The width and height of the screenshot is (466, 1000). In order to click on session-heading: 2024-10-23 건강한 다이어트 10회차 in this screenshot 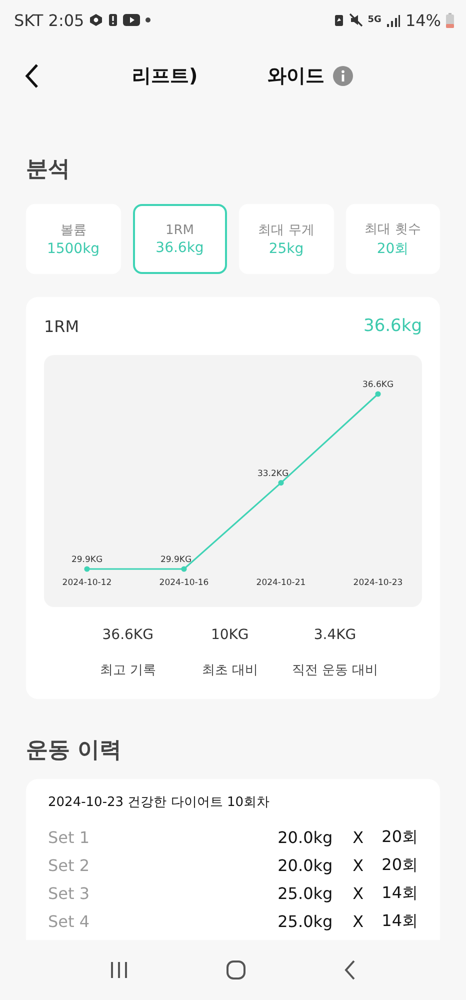, I will do `click(159, 802)`.